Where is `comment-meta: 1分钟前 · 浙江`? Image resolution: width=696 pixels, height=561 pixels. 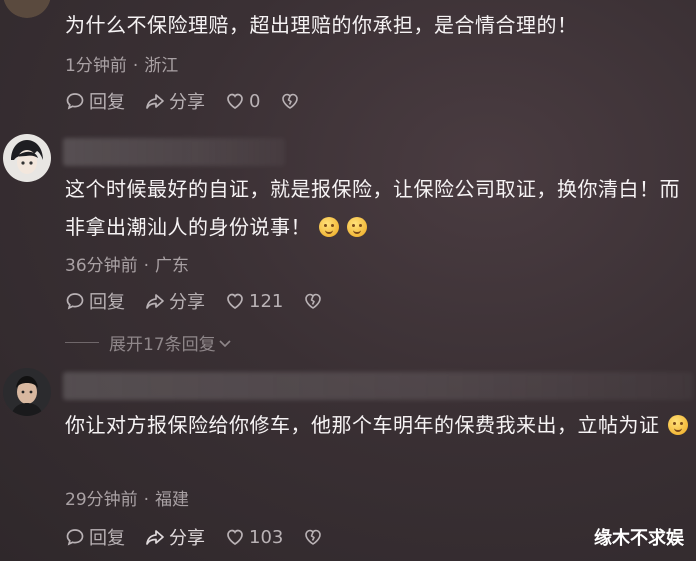
comment-meta: 1分钟前 · 浙江 is located at coordinates (122, 66).